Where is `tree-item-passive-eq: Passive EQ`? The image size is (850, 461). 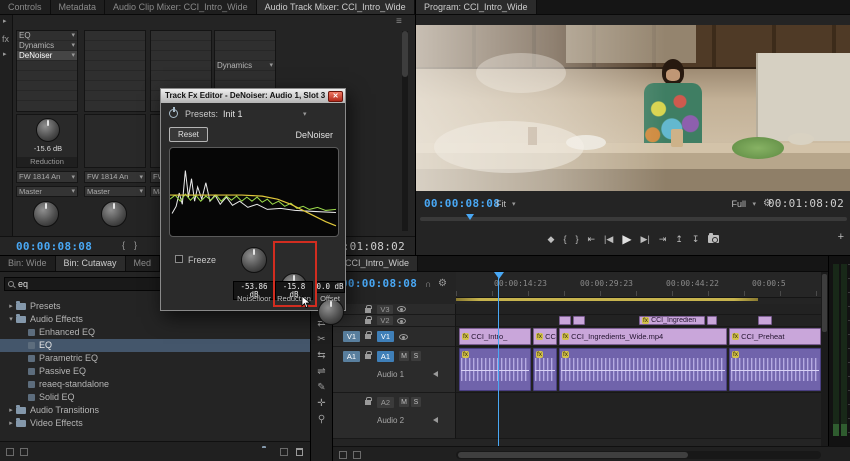
tree-item-passive-eq: Passive EQ is located at coordinates (155, 371).